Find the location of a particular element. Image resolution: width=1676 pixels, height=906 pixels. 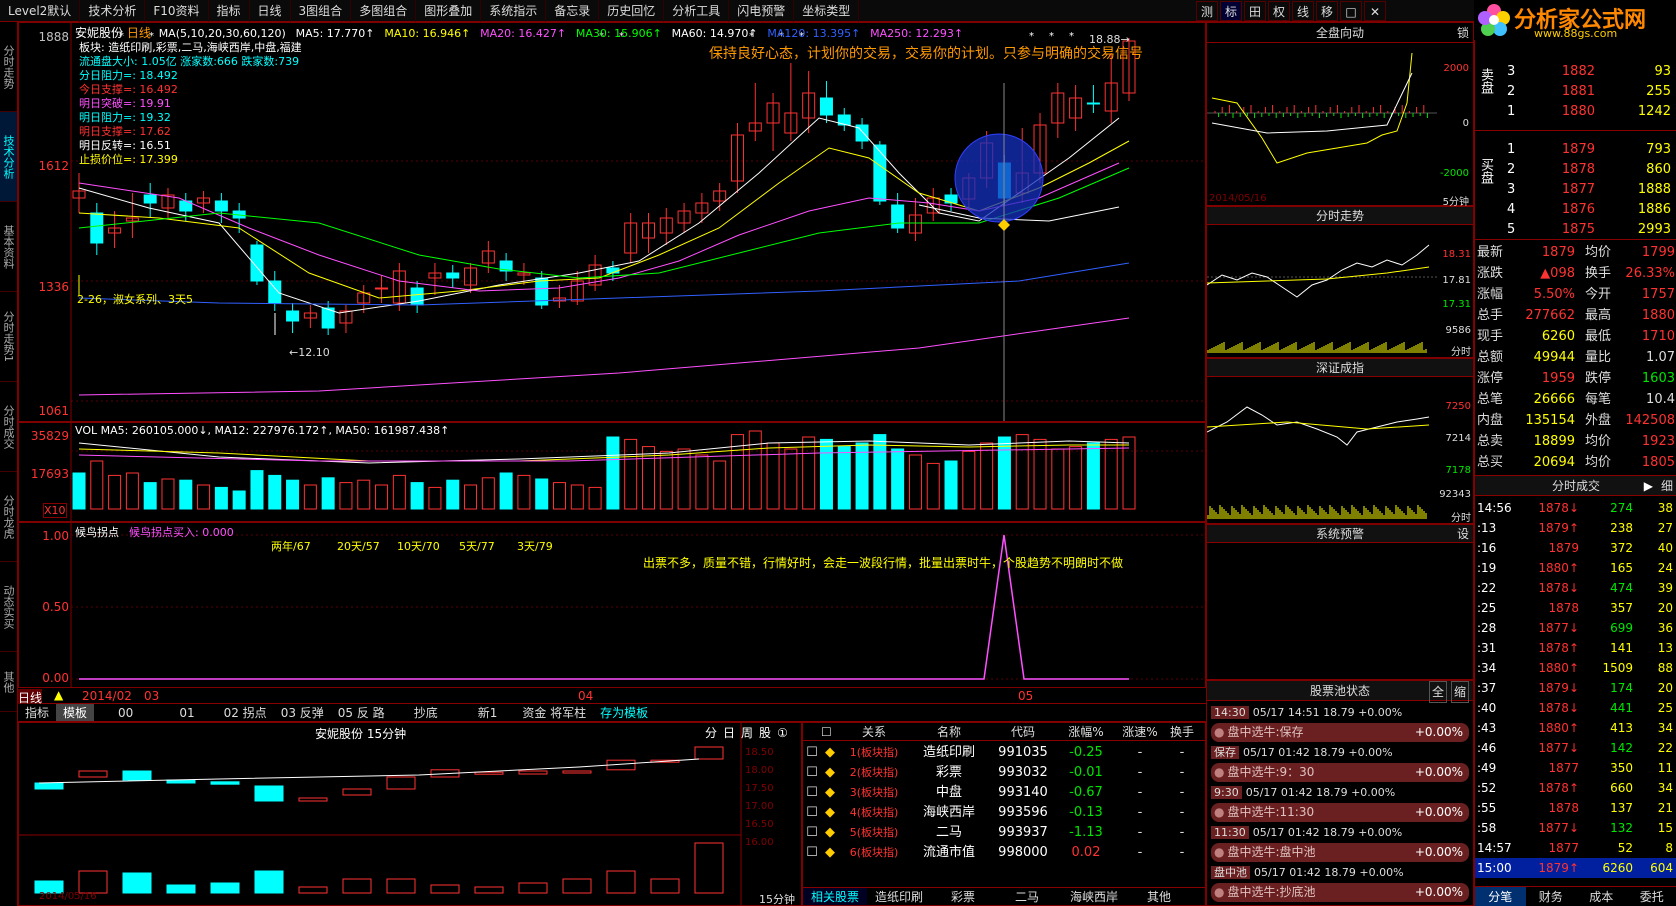

move-button: 移 is located at coordinates (1327, 10).